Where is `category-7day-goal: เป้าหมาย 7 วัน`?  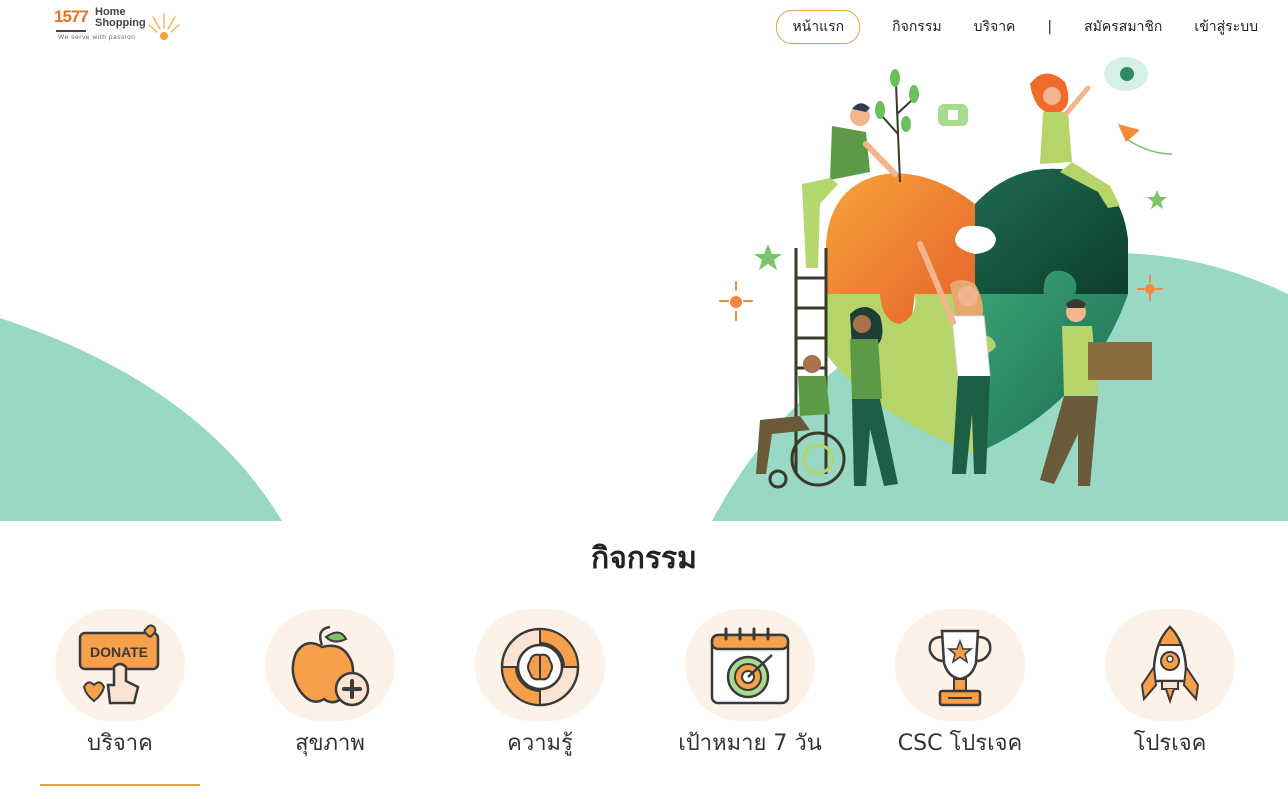
category-7day-goal: เป้าหมาย 7 วัน is located at coordinates (750, 684).